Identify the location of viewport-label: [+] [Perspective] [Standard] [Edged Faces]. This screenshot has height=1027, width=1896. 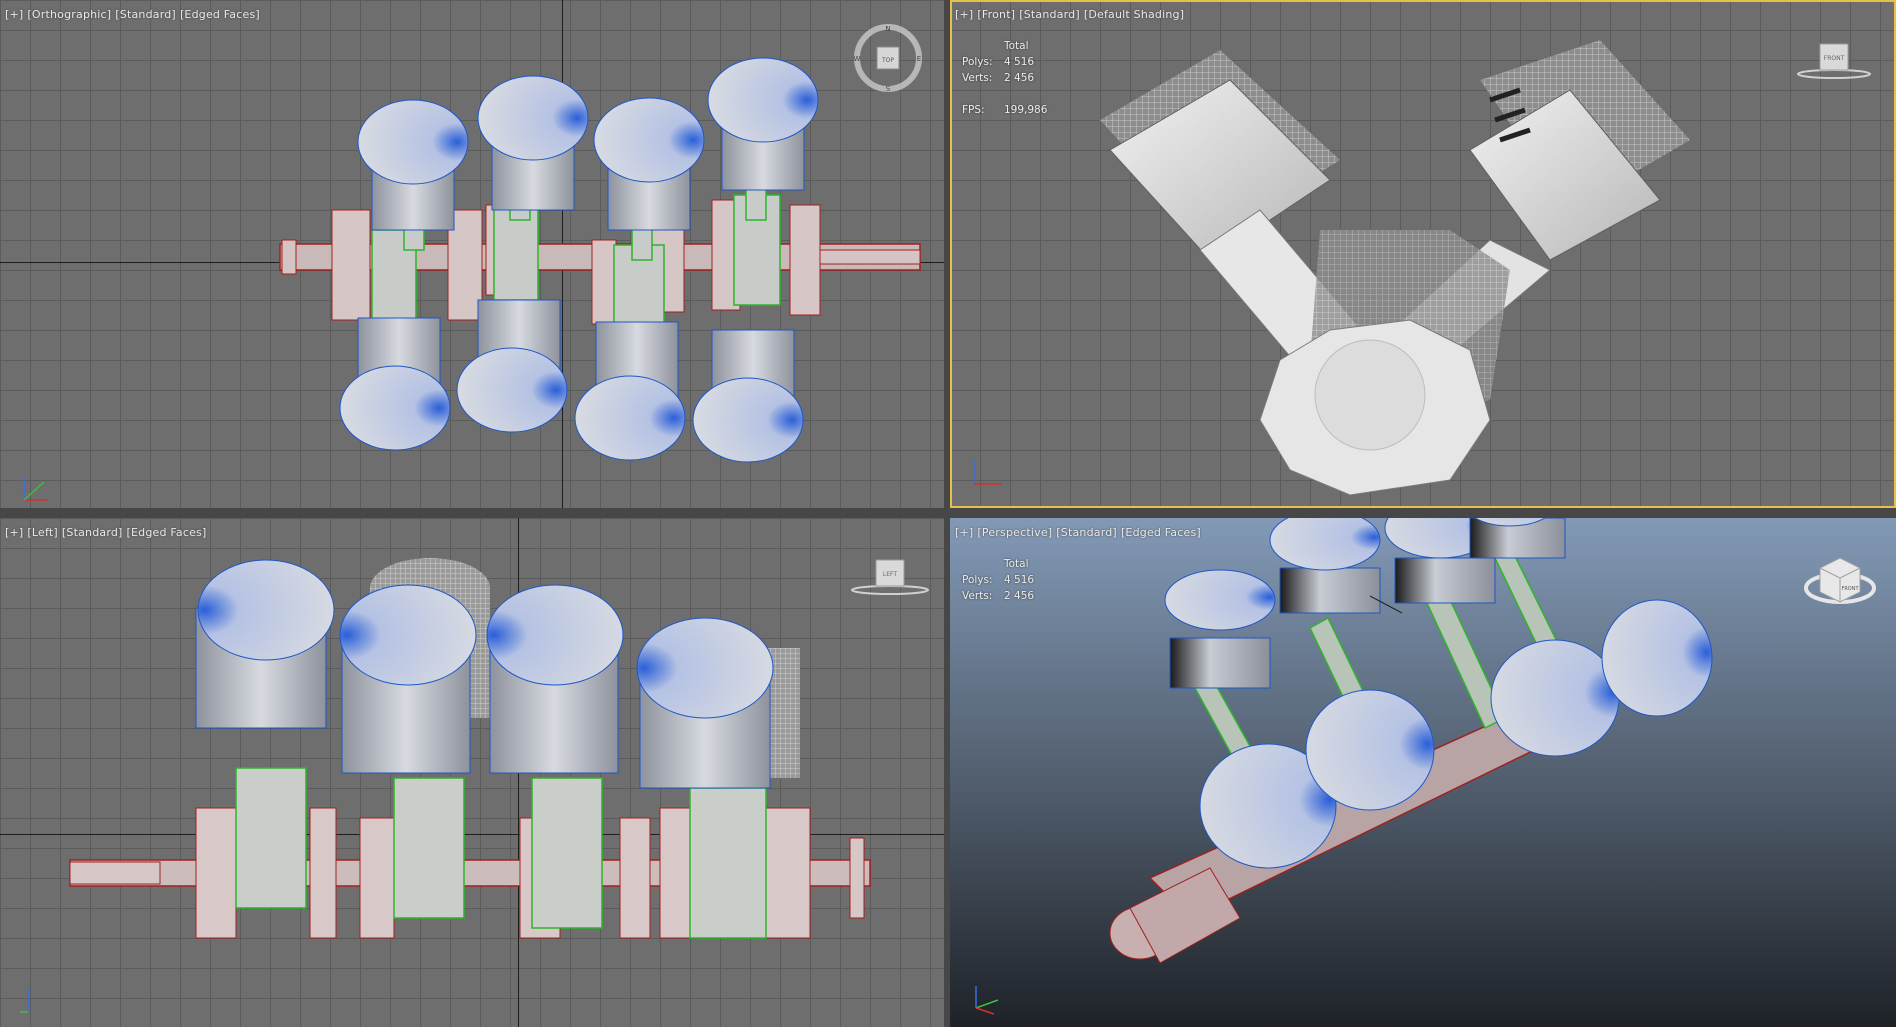
(1080, 532).